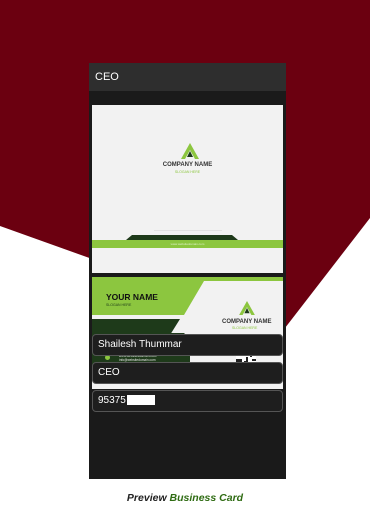  What do you see at coordinates (187, 244) in the screenshot?
I see `front-website: www.websitedomain.com` at bounding box center [187, 244].